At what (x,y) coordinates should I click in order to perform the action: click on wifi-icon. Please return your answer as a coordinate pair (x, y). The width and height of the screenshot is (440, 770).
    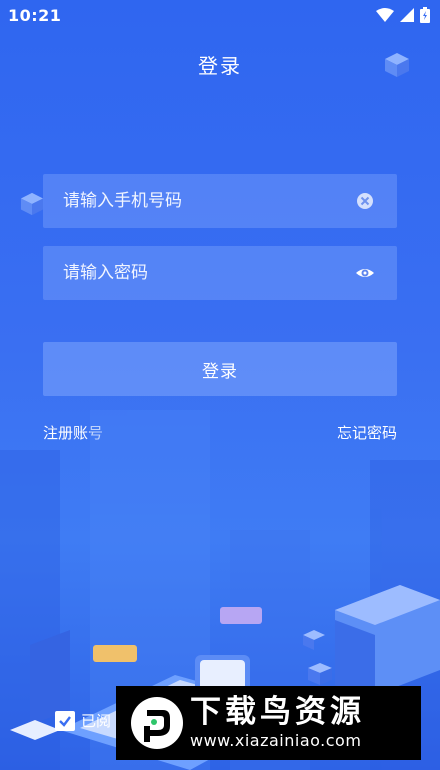
    Looking at the image, I should click on (385, 15).